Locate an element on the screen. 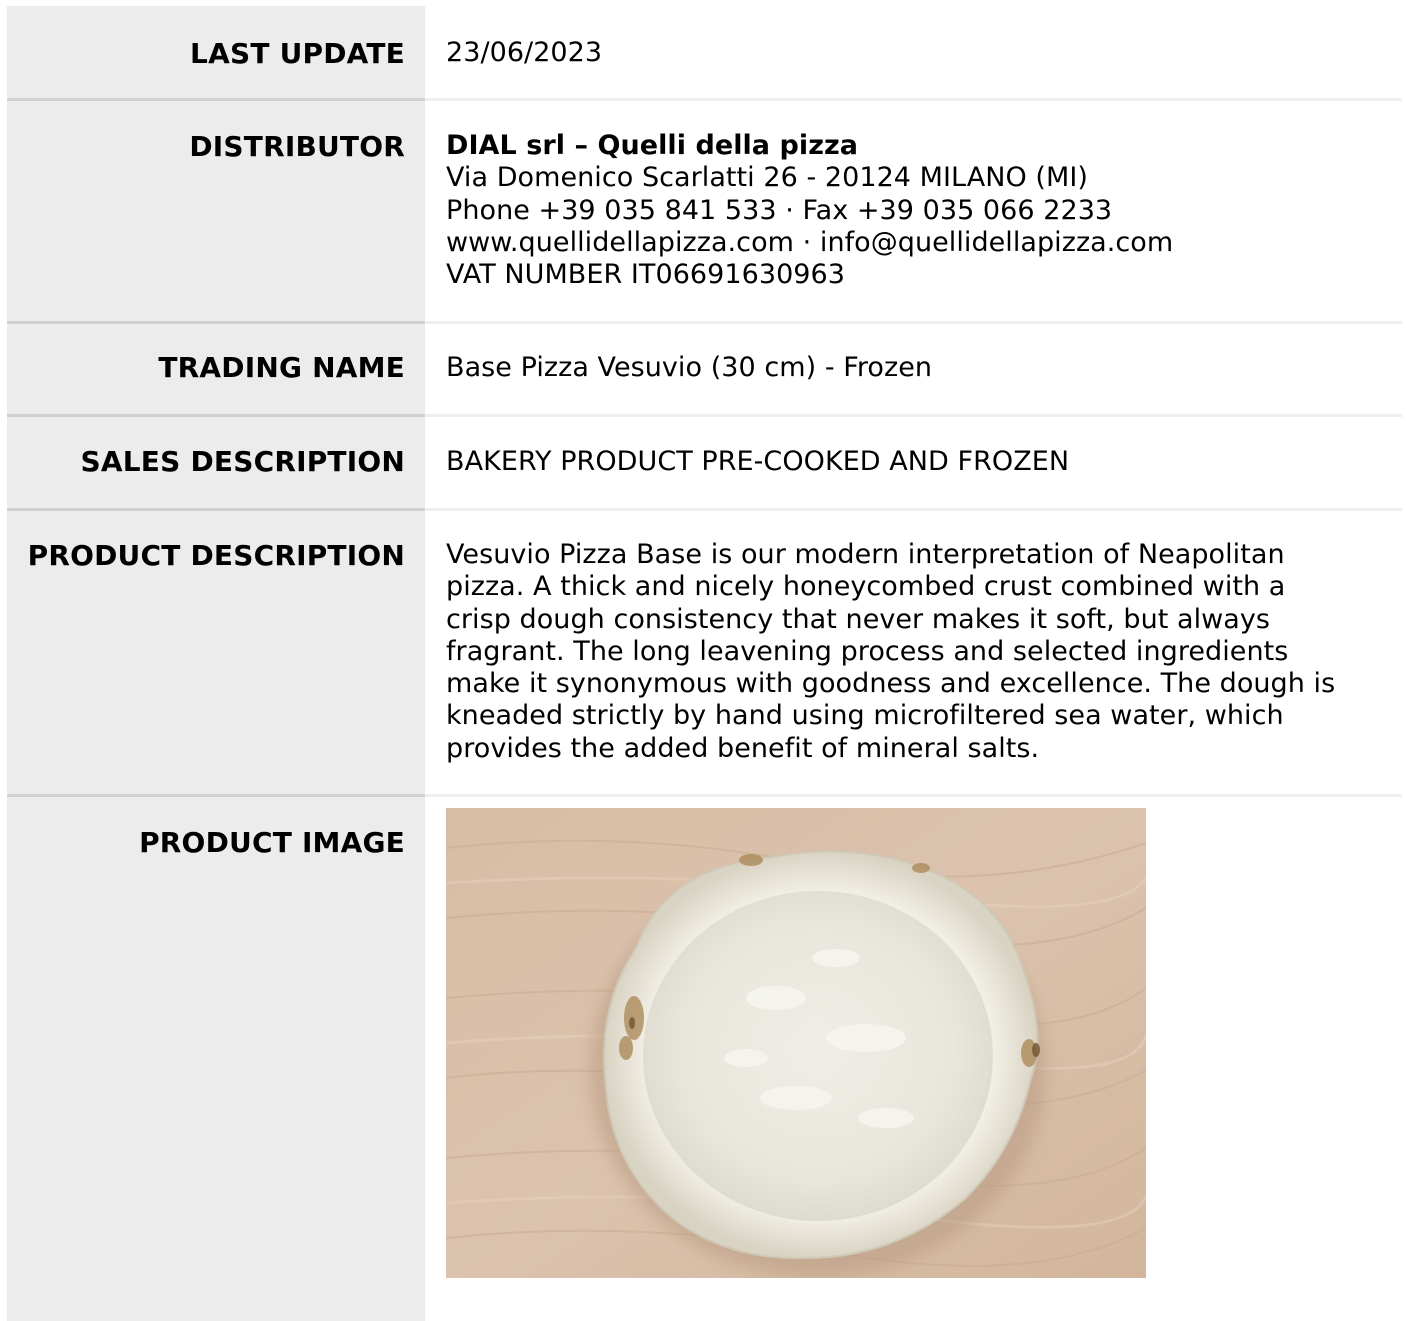 This screenshot has height=1321, width=1406. product-image-label: PRODUCT IMAGE is located at coordinates (272, 842).